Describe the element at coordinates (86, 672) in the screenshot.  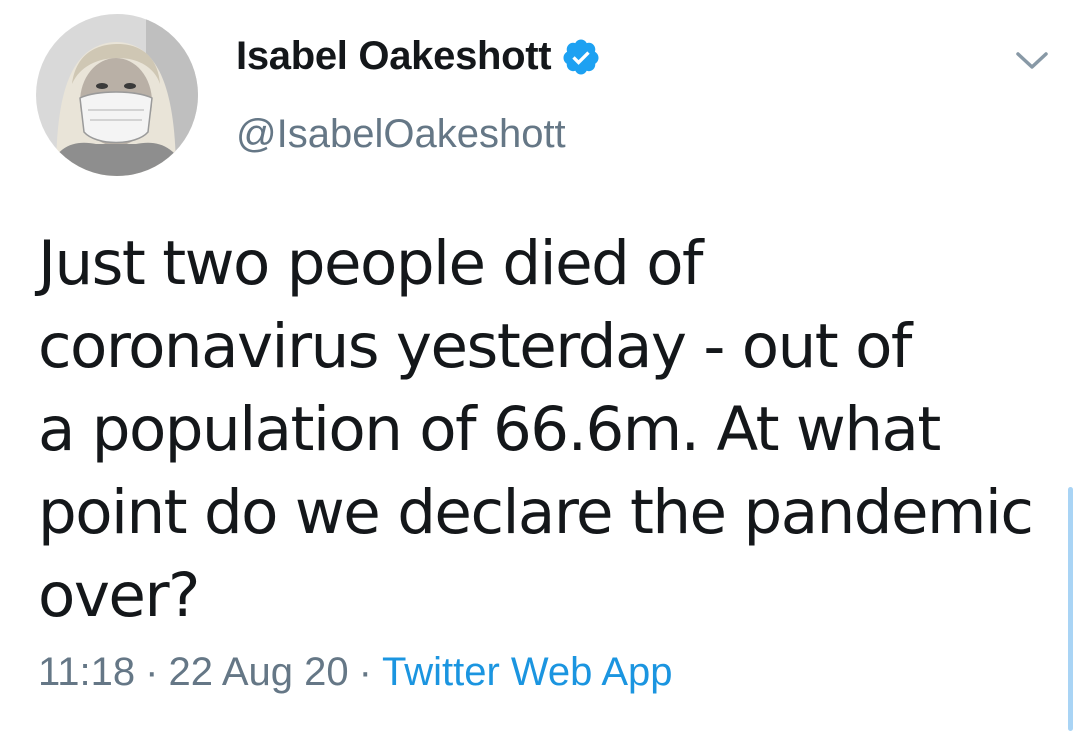
I see `tweet-time: 11:18` at that location.